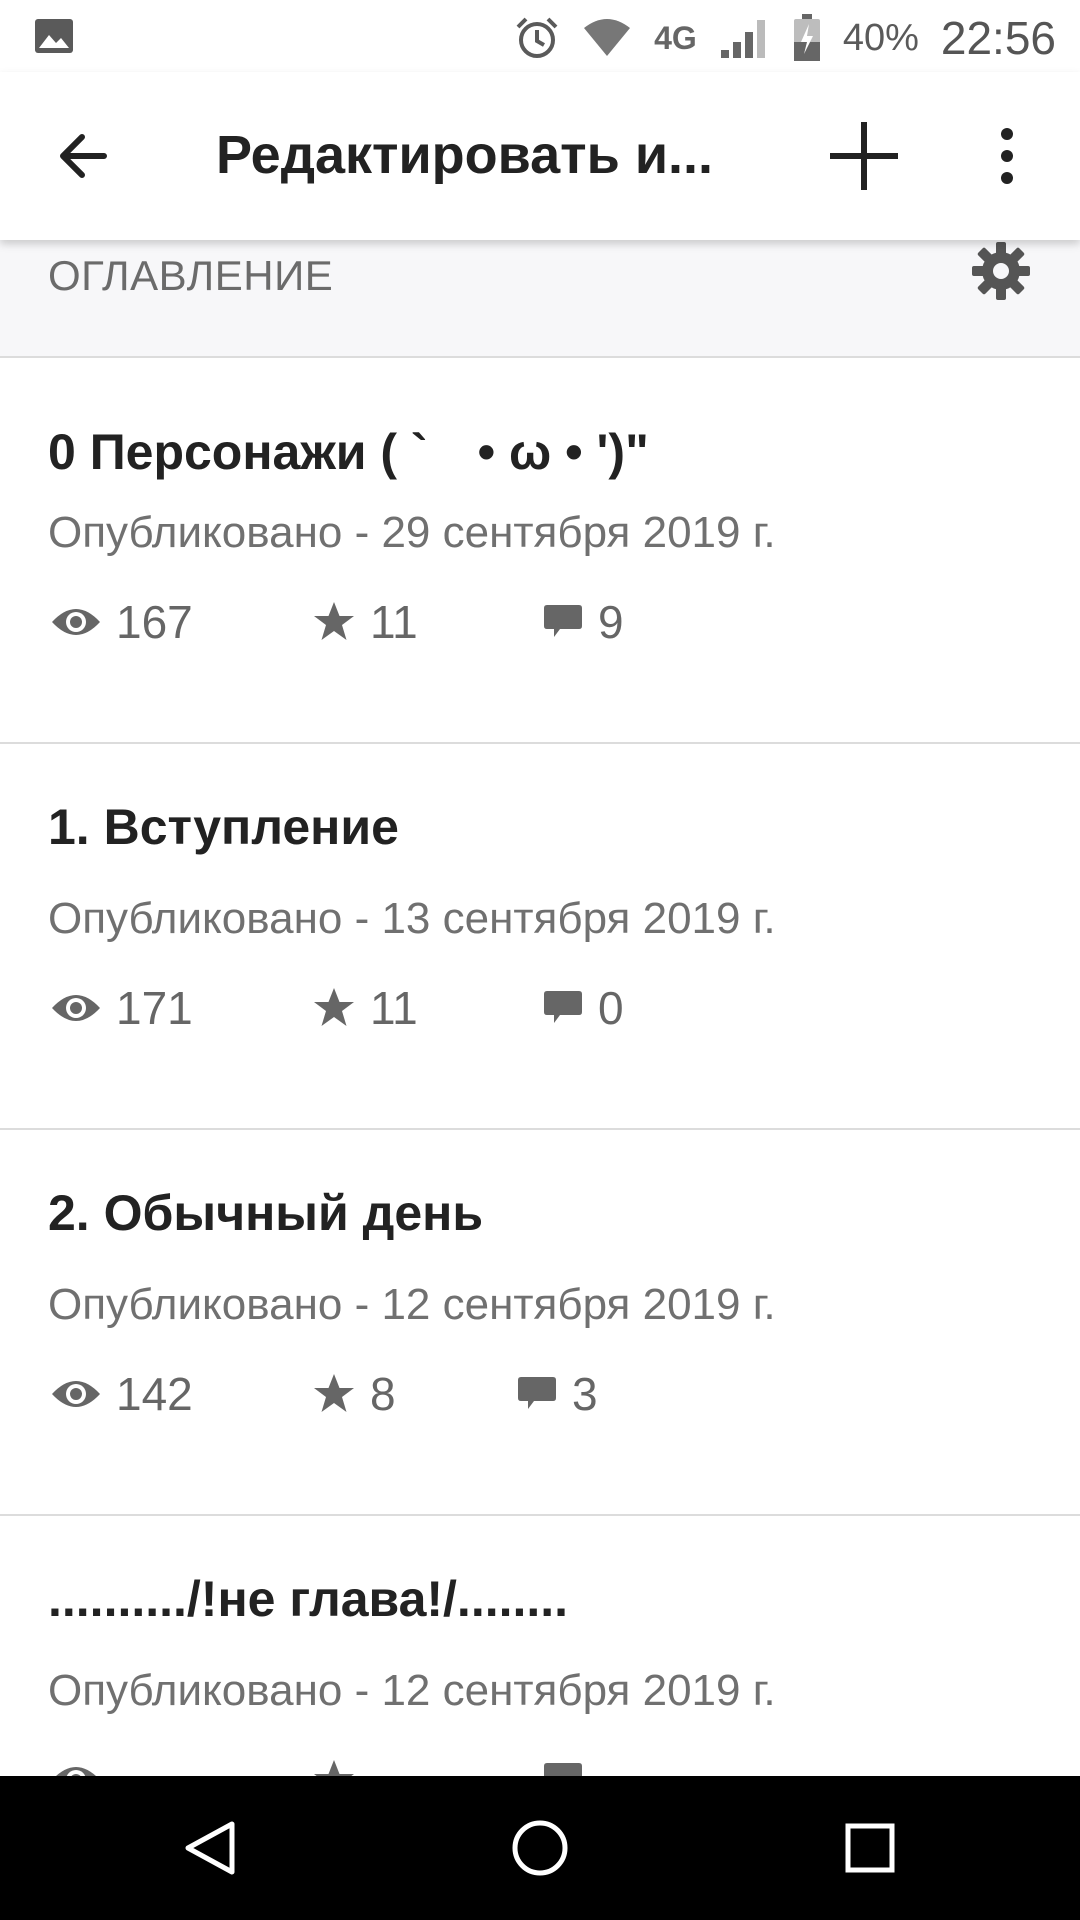 The width and height of the screenshot is (1080, 1920). I want to click on system-nav-bar, so click(540, 1848).